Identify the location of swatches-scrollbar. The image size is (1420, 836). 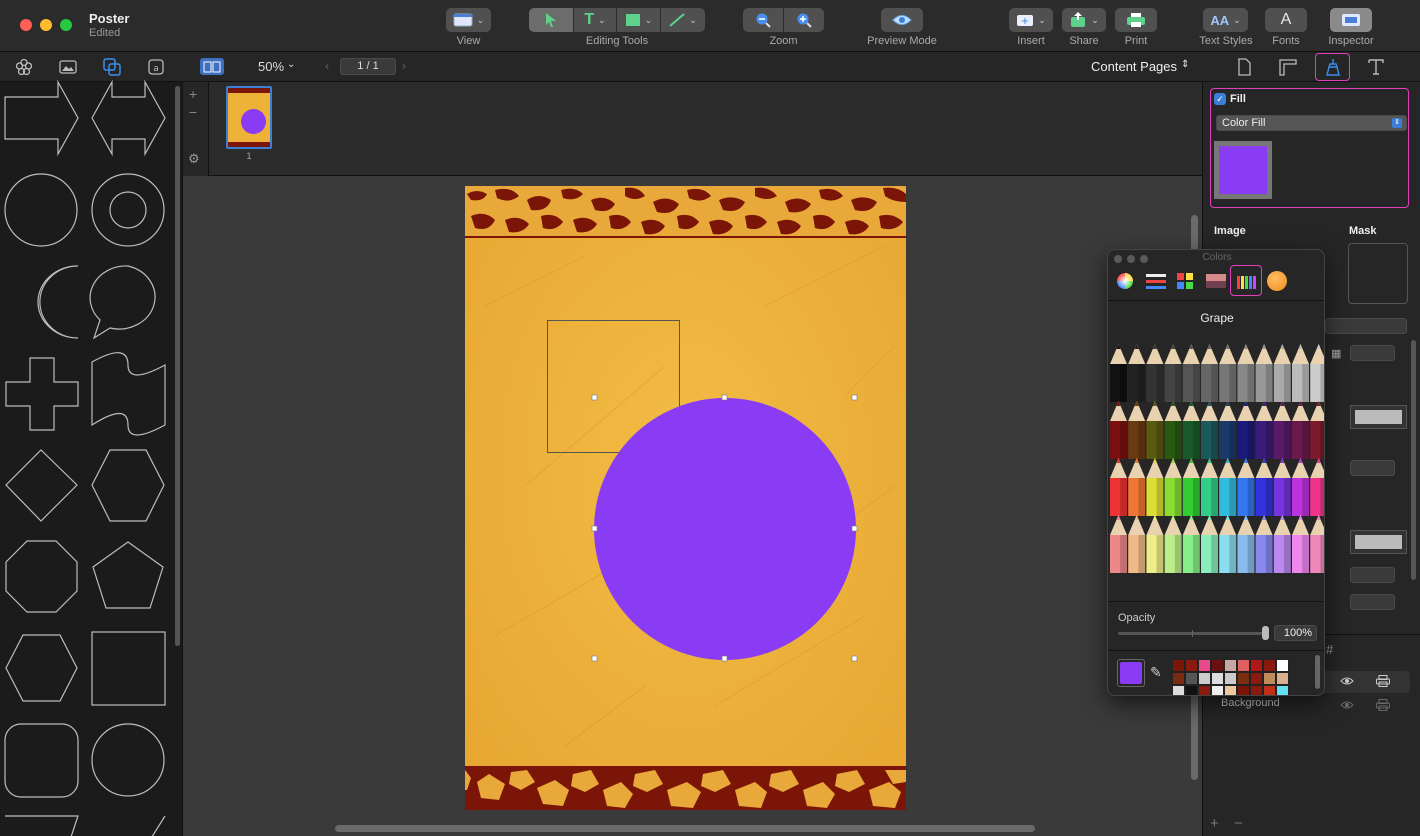
(1317, 672).